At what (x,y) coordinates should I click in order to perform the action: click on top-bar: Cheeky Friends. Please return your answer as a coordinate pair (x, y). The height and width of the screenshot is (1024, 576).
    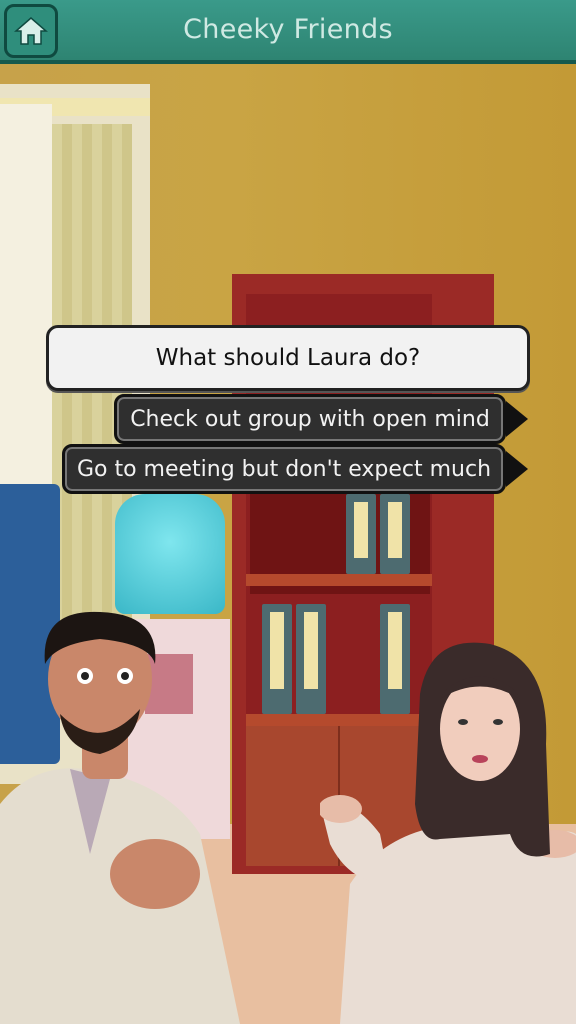
    Looking at the image, I should click on (288, 32).